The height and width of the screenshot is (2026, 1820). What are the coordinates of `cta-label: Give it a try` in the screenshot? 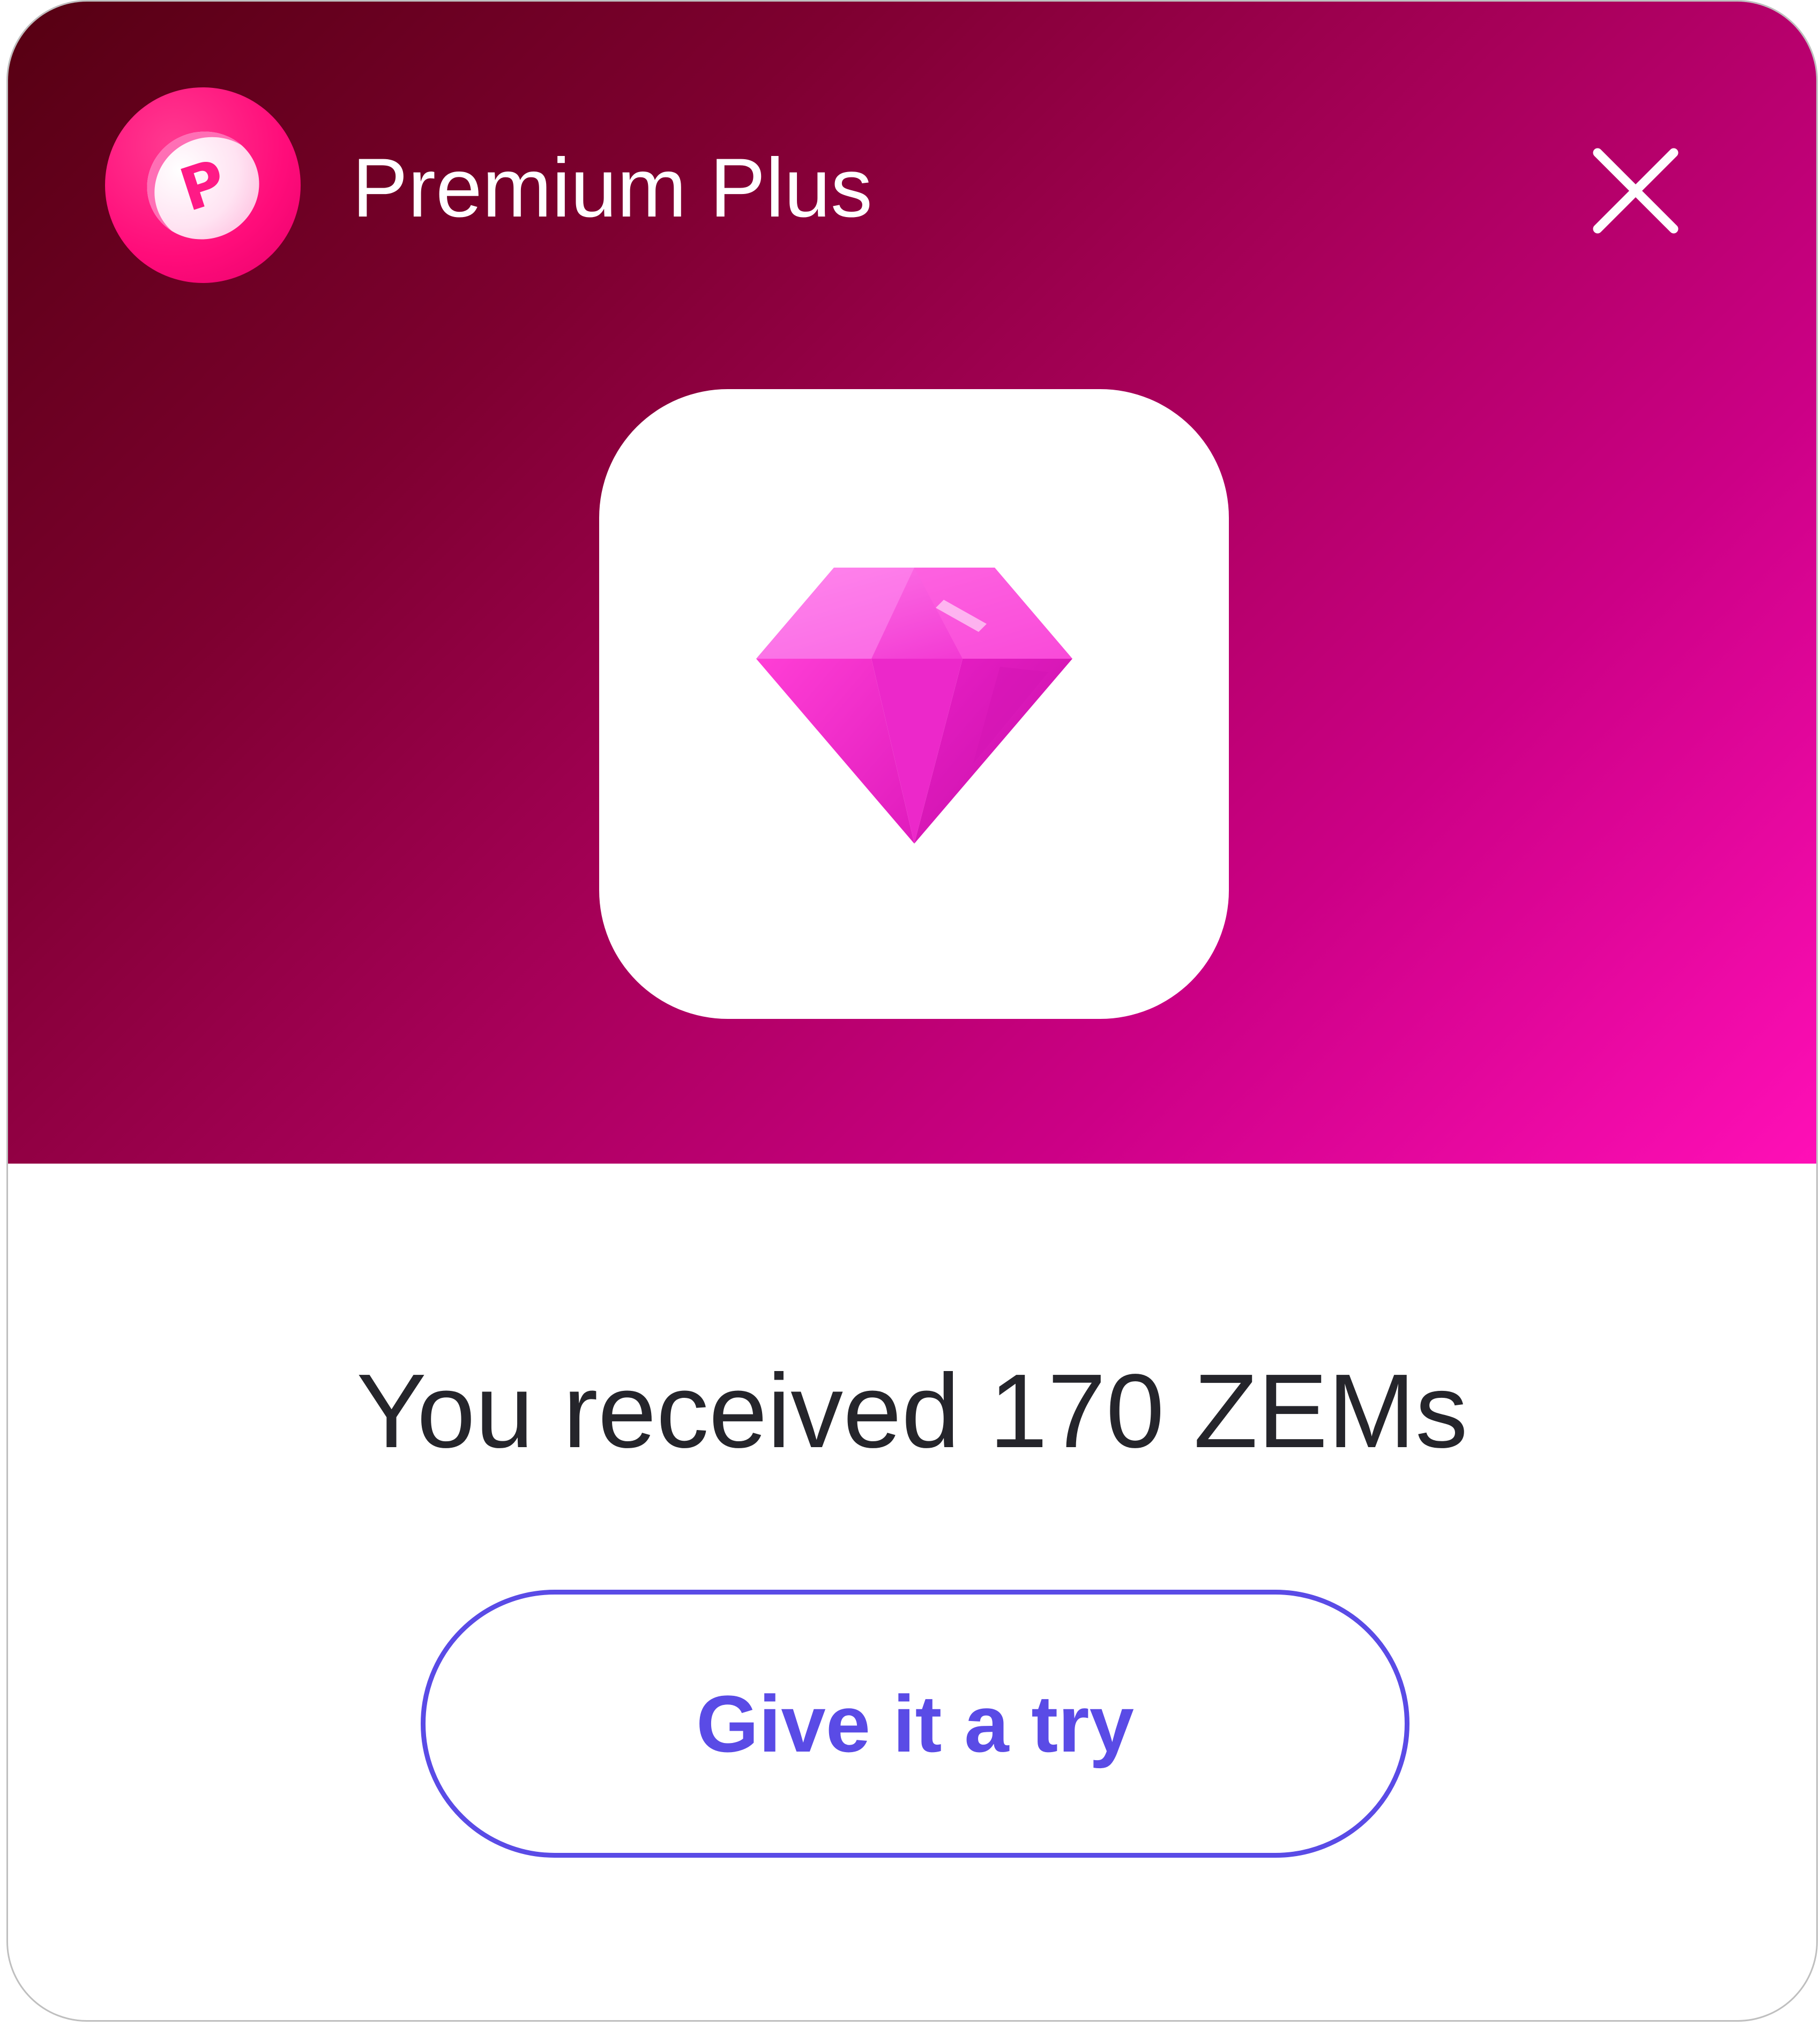 It's located at (916, 1723).